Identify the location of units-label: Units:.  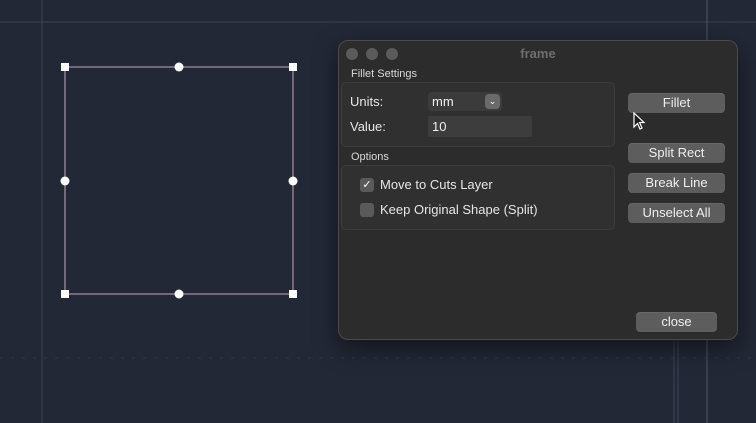
(367, 101).